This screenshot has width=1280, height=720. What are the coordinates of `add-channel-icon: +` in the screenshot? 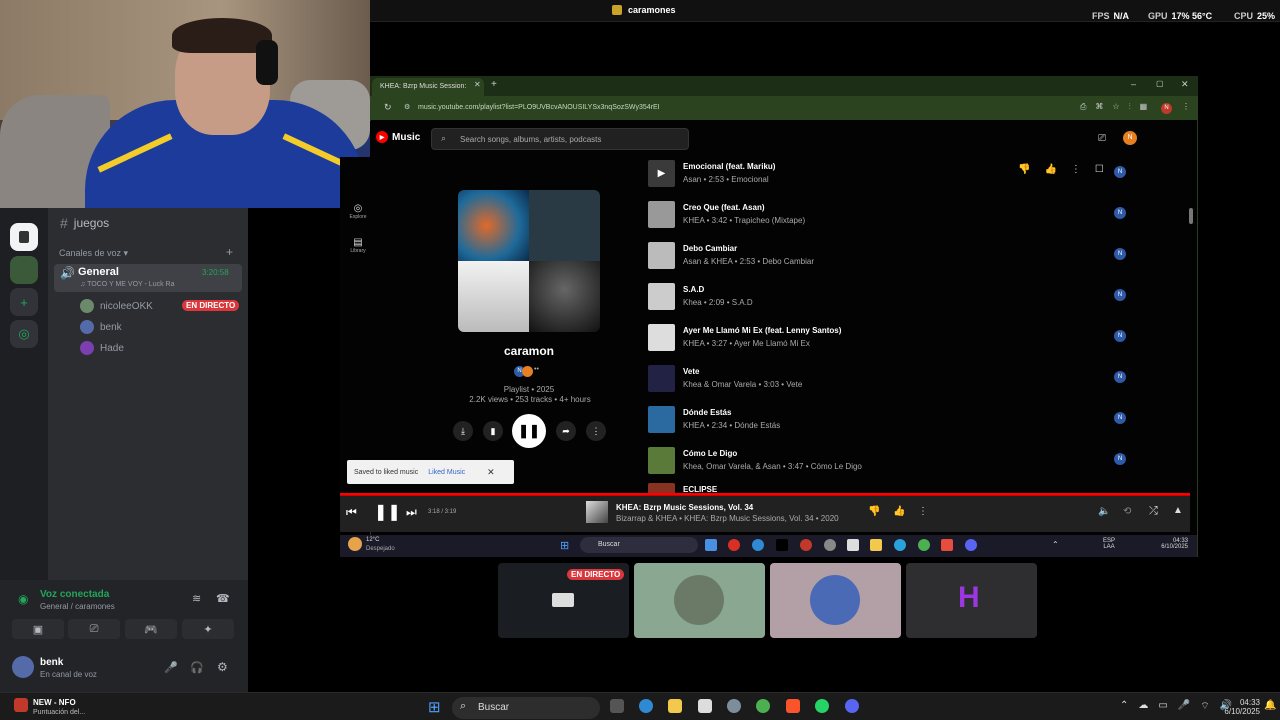 It's located at (229, 252).